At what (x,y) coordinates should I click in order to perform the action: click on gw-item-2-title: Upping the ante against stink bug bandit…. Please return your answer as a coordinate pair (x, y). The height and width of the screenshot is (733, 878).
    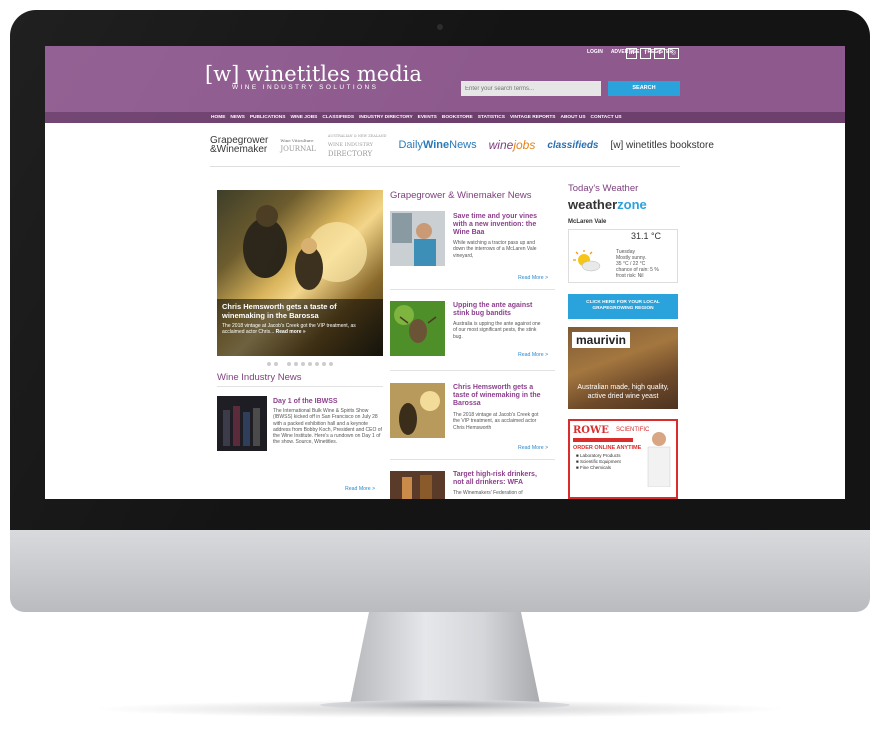
    Looking at the image, I should click on (499, 310).